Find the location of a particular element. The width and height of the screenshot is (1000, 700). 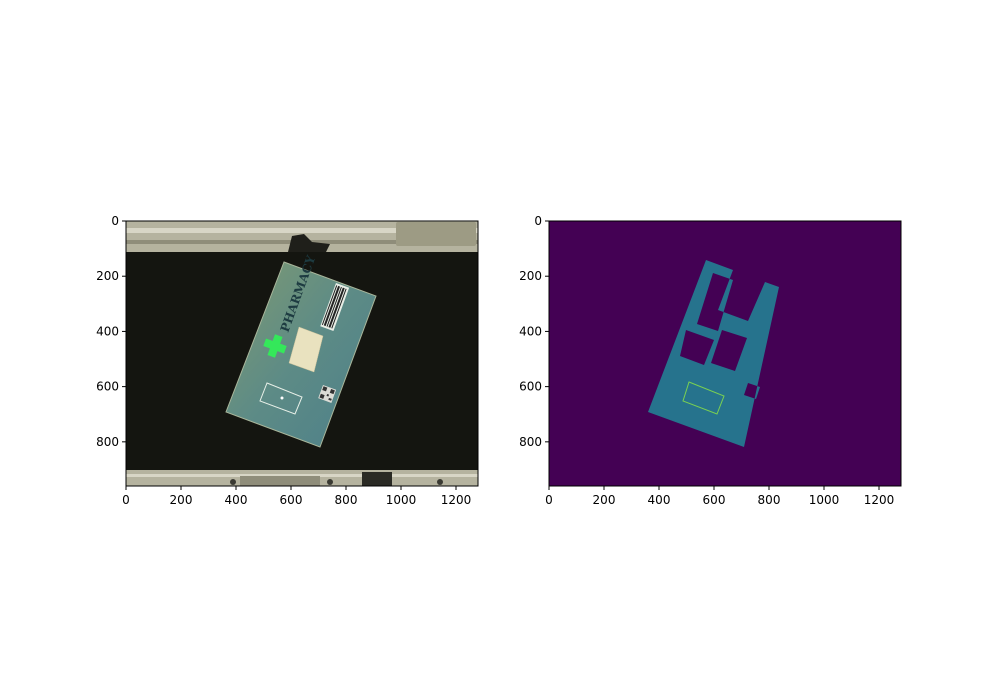

mask-background is located at coordinates (725, 353).